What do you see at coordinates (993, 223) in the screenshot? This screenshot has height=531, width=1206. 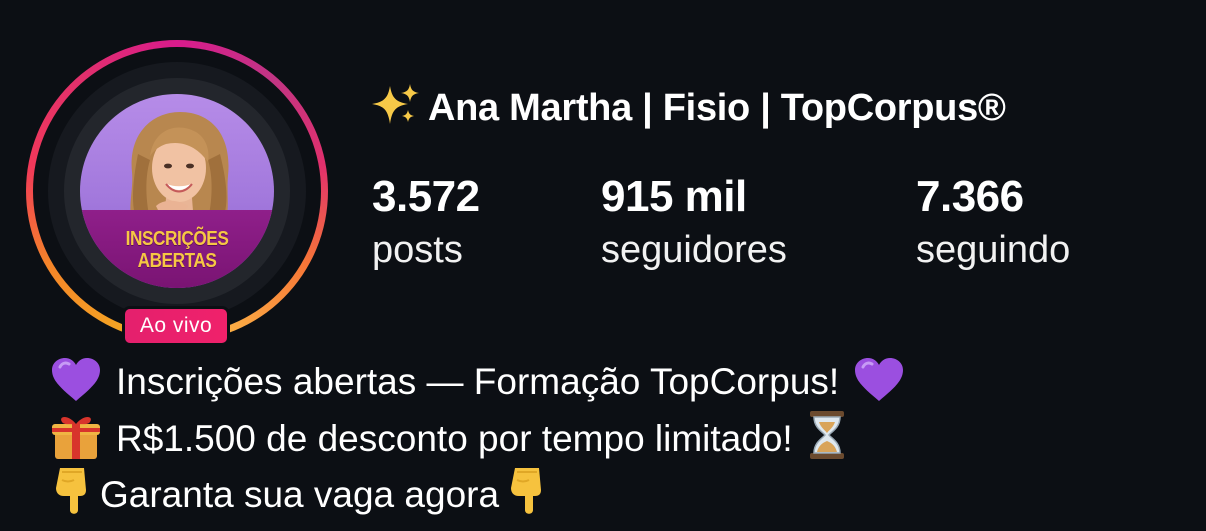 I see `stat-following: 7.366 seguindo` at bounding box center [993, 223].